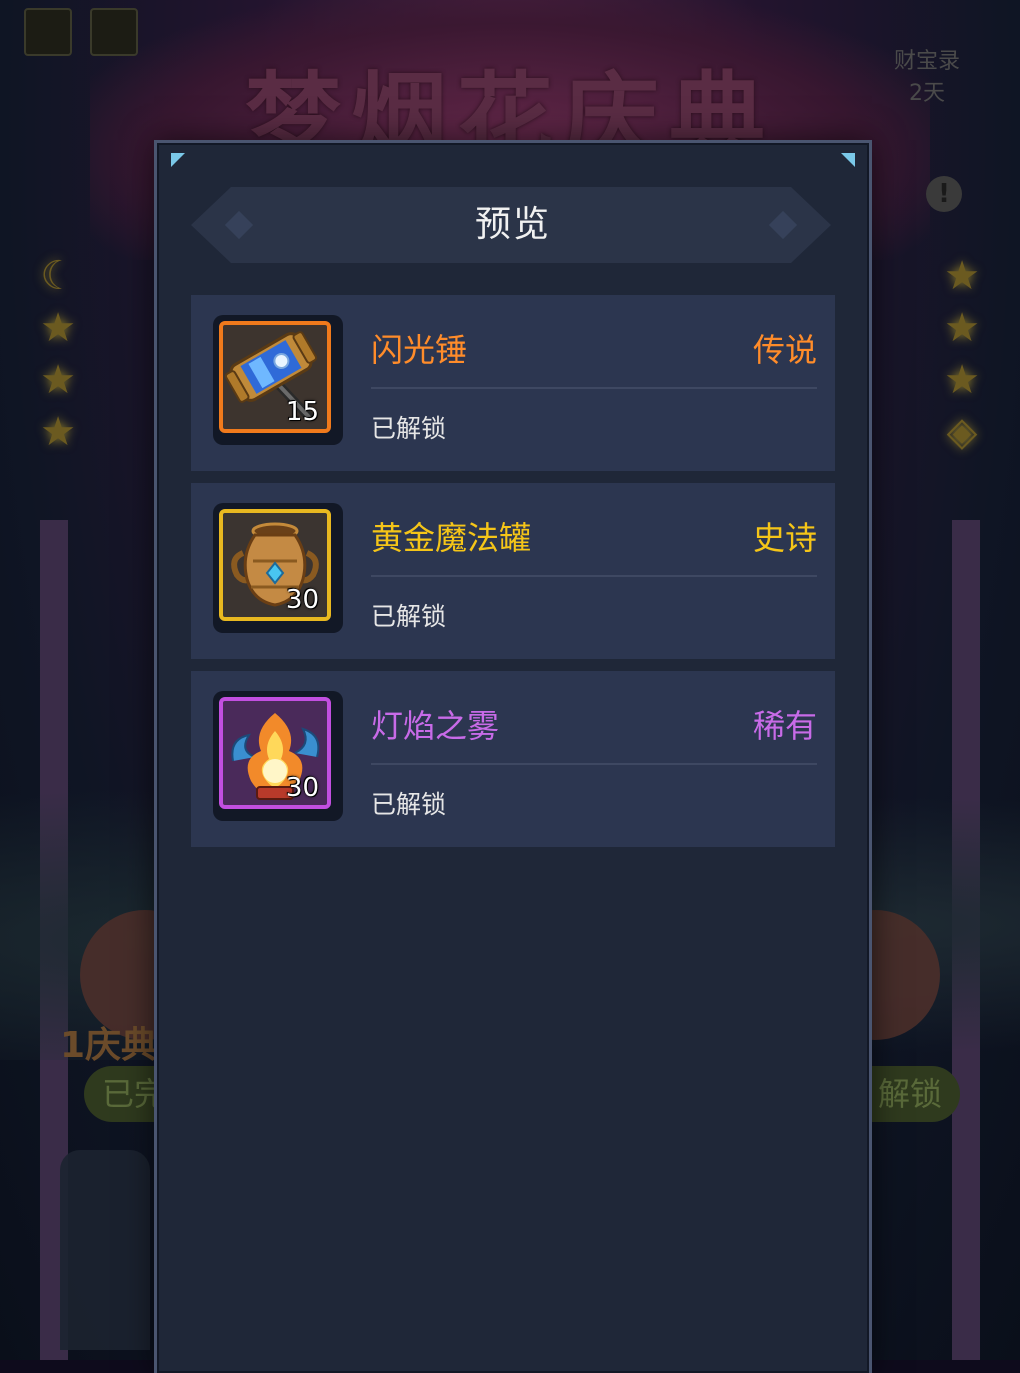 This screenshot has width=1020, height=1373. What do you see at coordinates (512, 224) in the screenshot?
I see `dialog-title: 预览` at bounding box center [512, 224].